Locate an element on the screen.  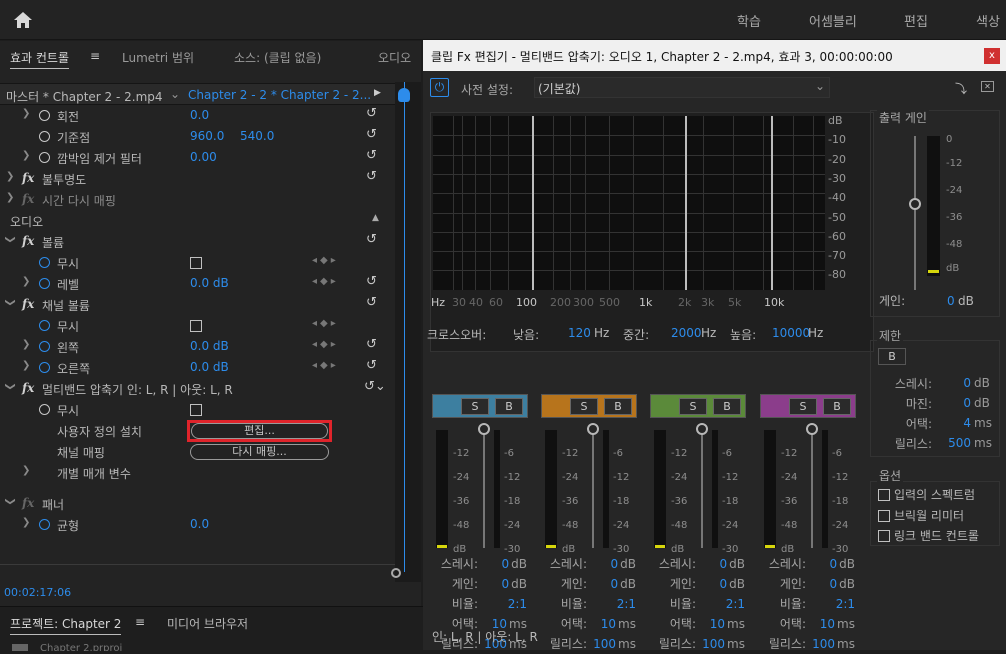
tab-lumetri-scopes: Lumetri 범위 is located at coordinates (158, 57).